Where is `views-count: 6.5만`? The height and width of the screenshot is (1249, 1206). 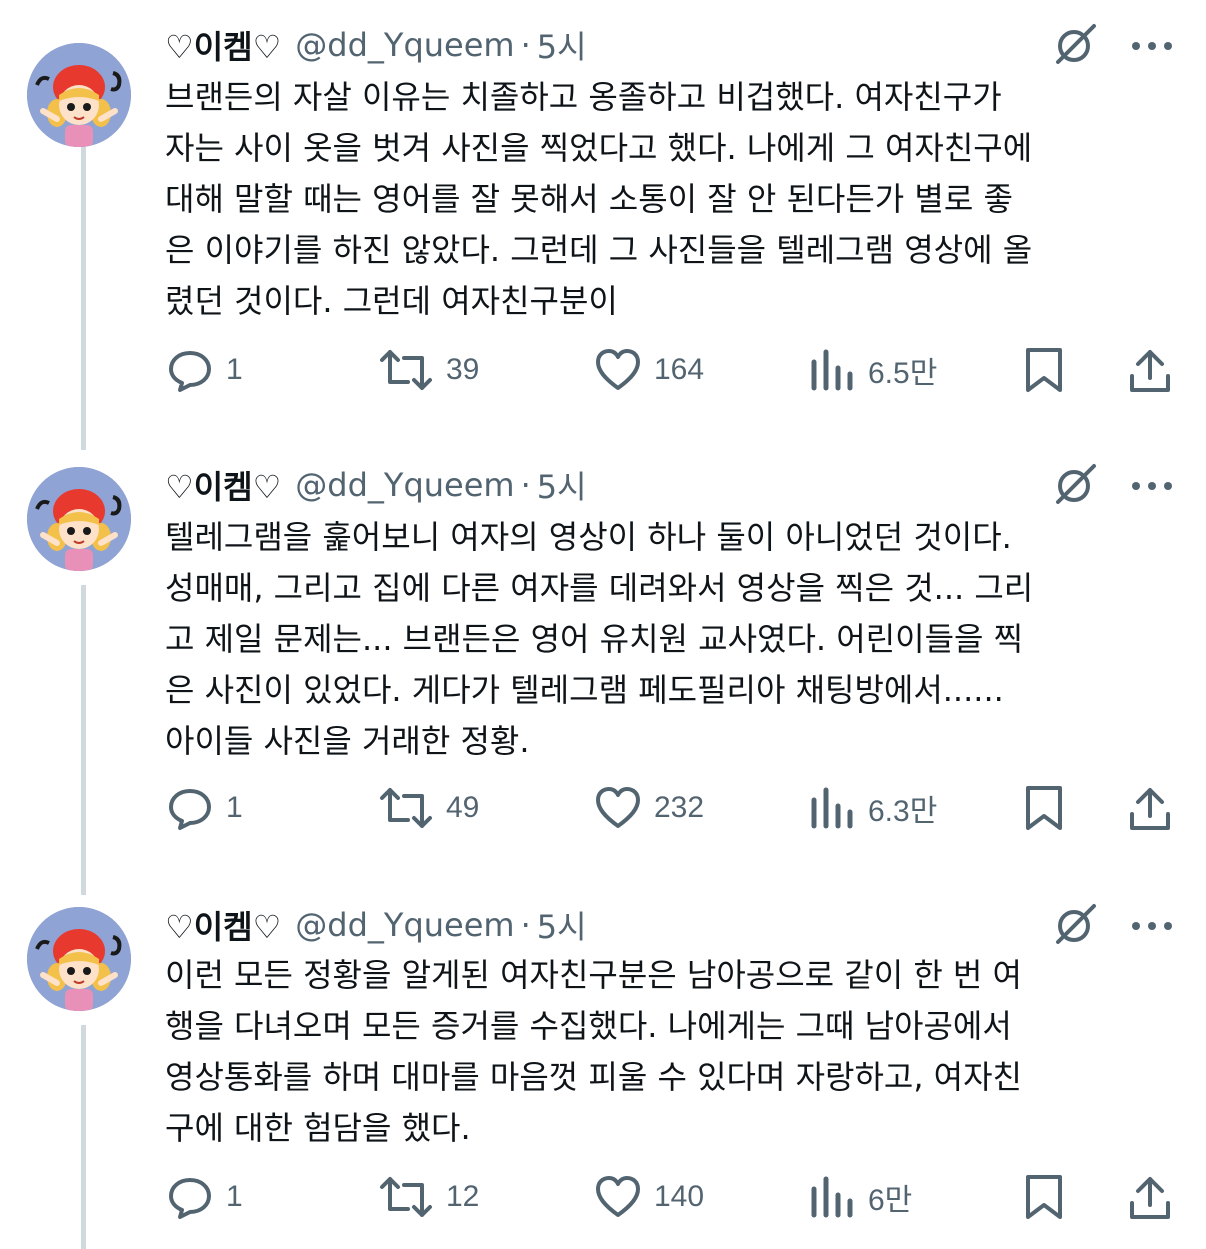
views-count: 6.5만 is located at coordinates (903, 373).